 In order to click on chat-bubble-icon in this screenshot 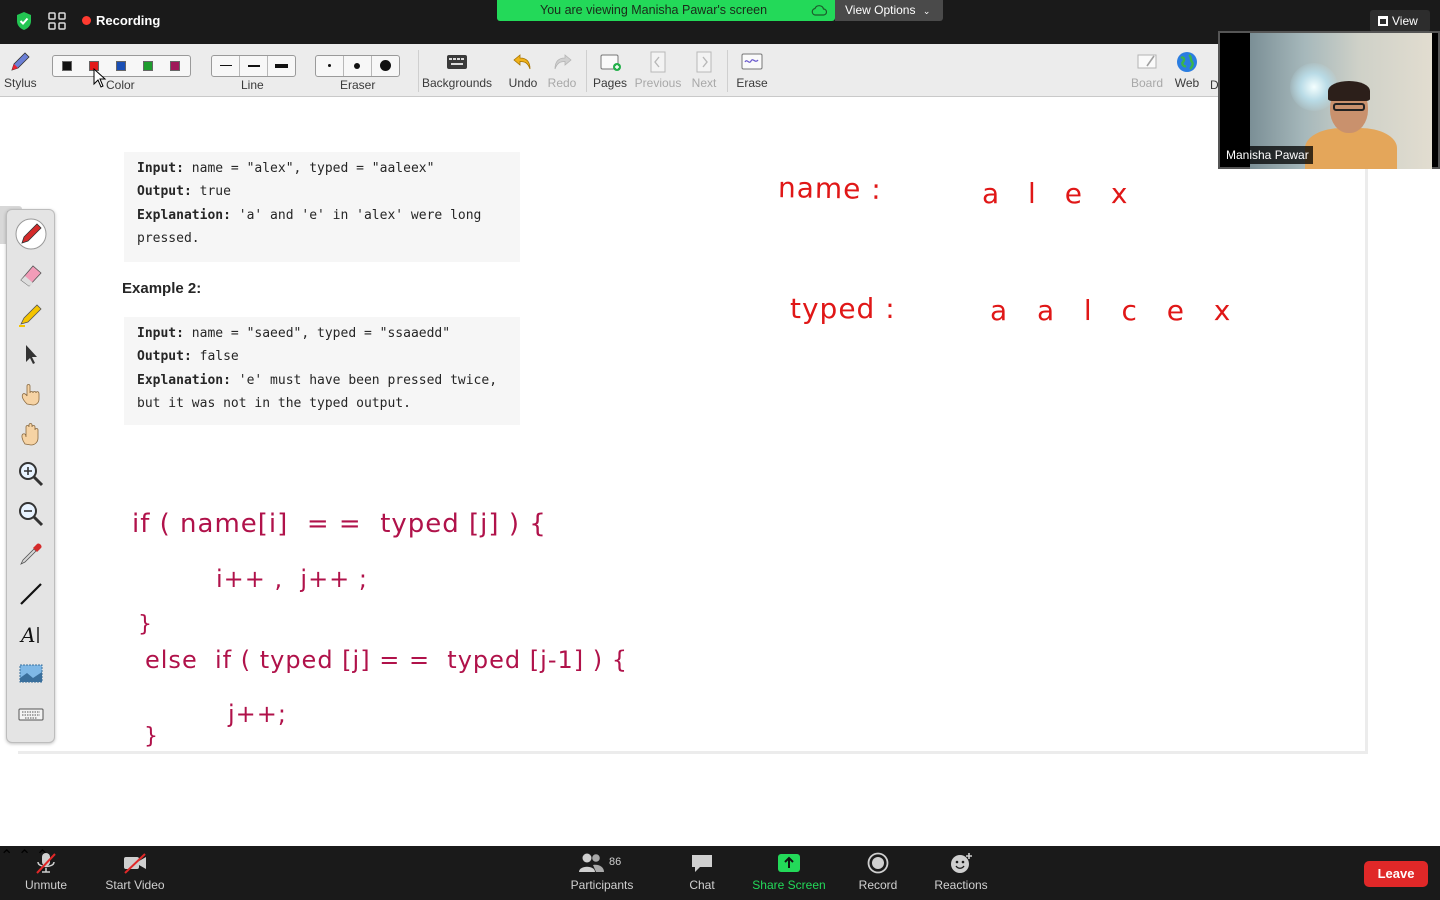, I will do `click(702, 863)`.